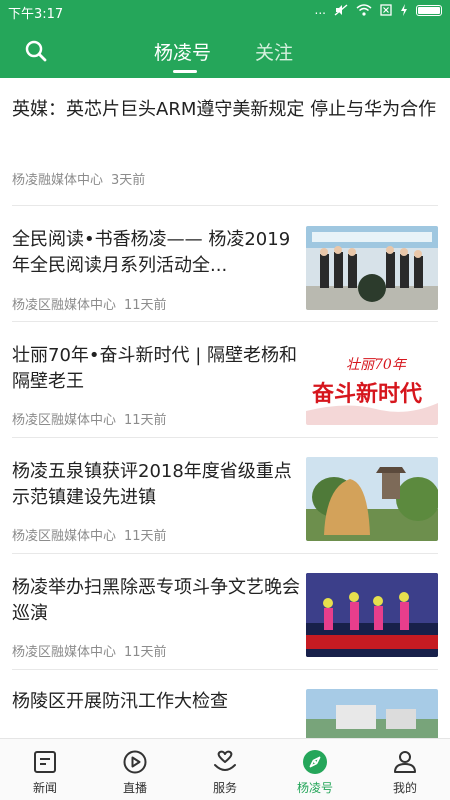 The height and width of the screenshot is (800, 450). Describe the element at coordinates (36, 14) in the screenshot. I see `status-time: 下午3:17` at that location.